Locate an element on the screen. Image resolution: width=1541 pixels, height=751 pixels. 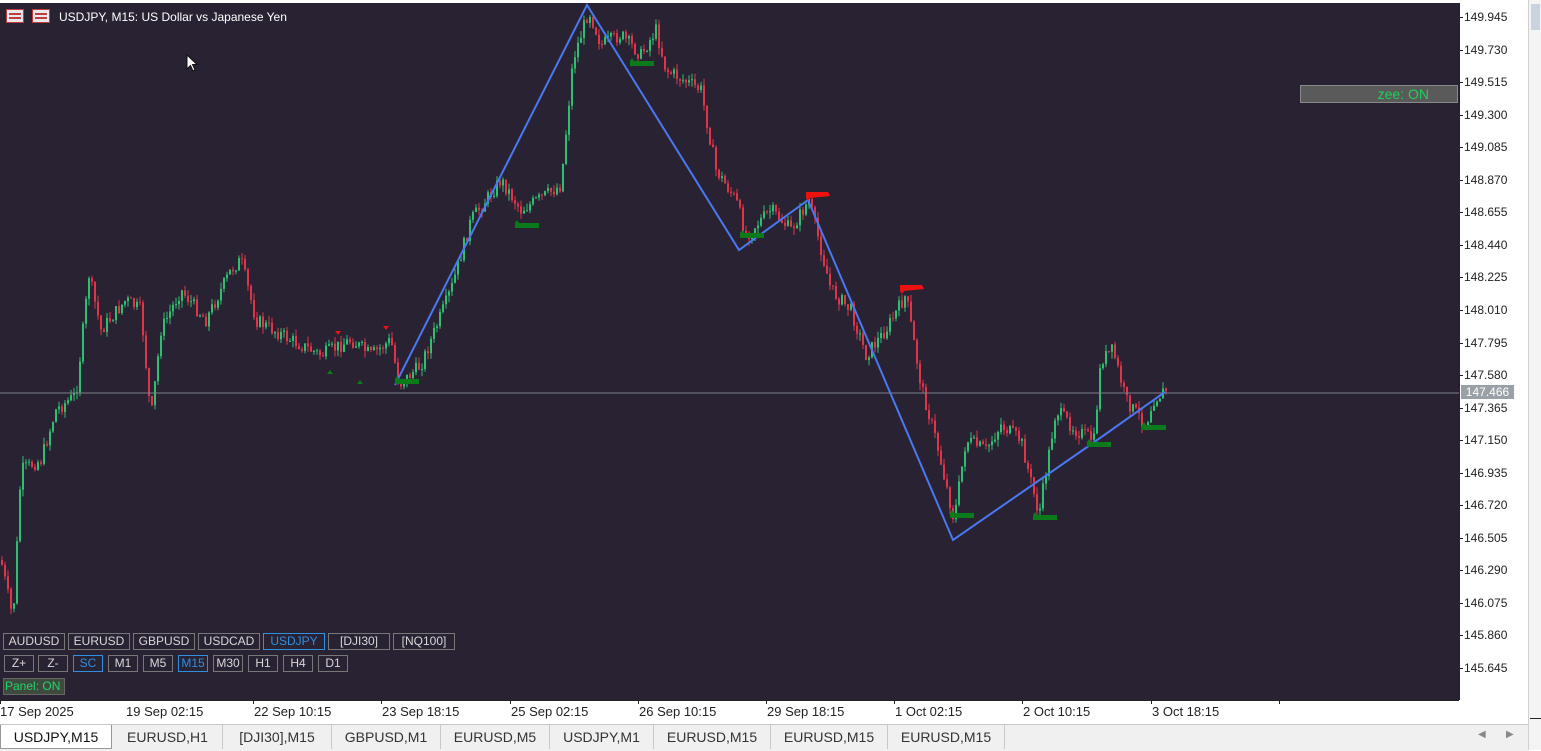
chart-tab: USDJPY,M15 is located at coordinates (56, 737).